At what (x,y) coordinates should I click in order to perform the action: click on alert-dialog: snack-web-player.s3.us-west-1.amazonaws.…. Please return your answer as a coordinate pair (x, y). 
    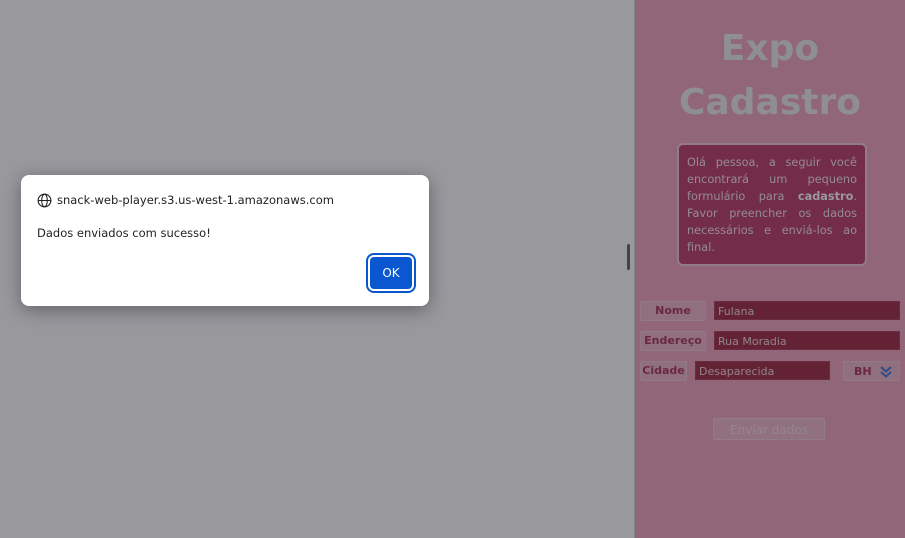
    Looking at the image, I should click on (225, 240).